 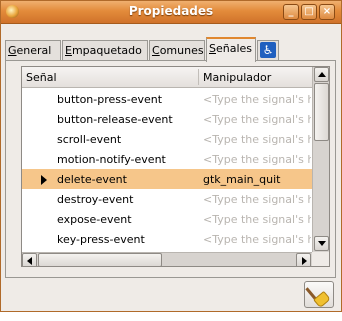 I want to click on signal-row-selected: delete-event gtk_main_quit, so click(x=167, y=179).